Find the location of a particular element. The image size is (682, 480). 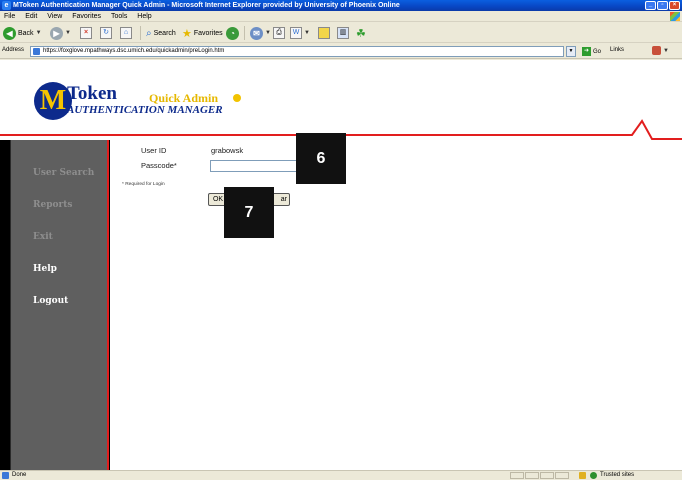

back-button: ◀ Back ▼ is located at coordinates (22, 33).